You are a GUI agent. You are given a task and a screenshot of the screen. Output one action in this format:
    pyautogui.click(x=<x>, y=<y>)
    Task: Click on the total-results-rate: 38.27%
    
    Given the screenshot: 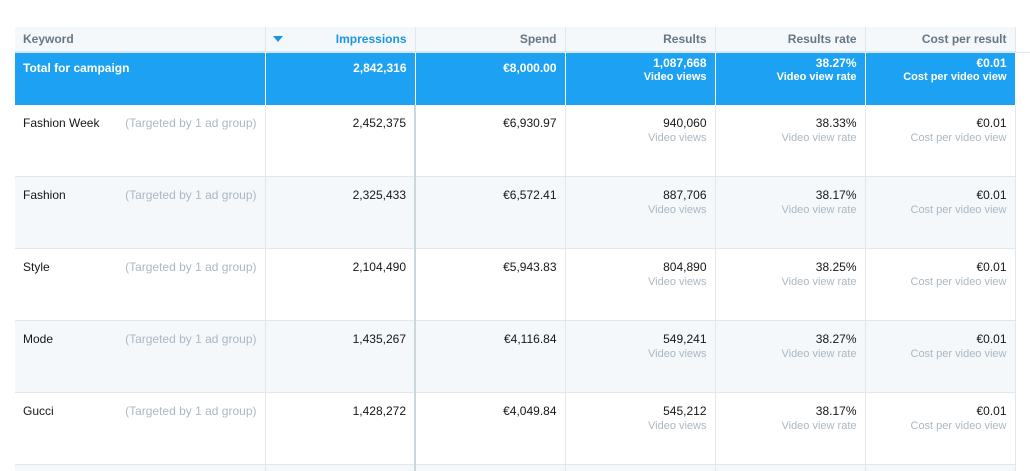 What is the action you would take?
    pyautogui.click(x=836, y=63)
    